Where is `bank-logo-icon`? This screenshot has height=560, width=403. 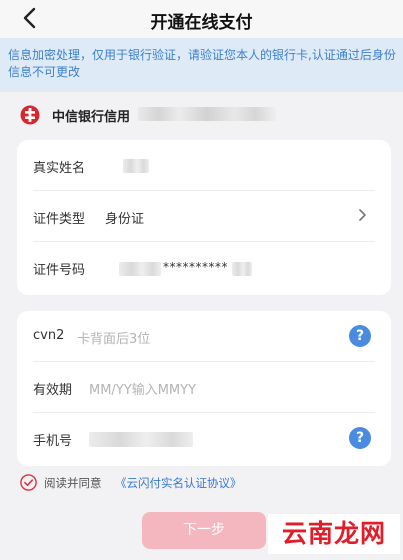
bank-logo-icon is located at coordinates (30, 115).